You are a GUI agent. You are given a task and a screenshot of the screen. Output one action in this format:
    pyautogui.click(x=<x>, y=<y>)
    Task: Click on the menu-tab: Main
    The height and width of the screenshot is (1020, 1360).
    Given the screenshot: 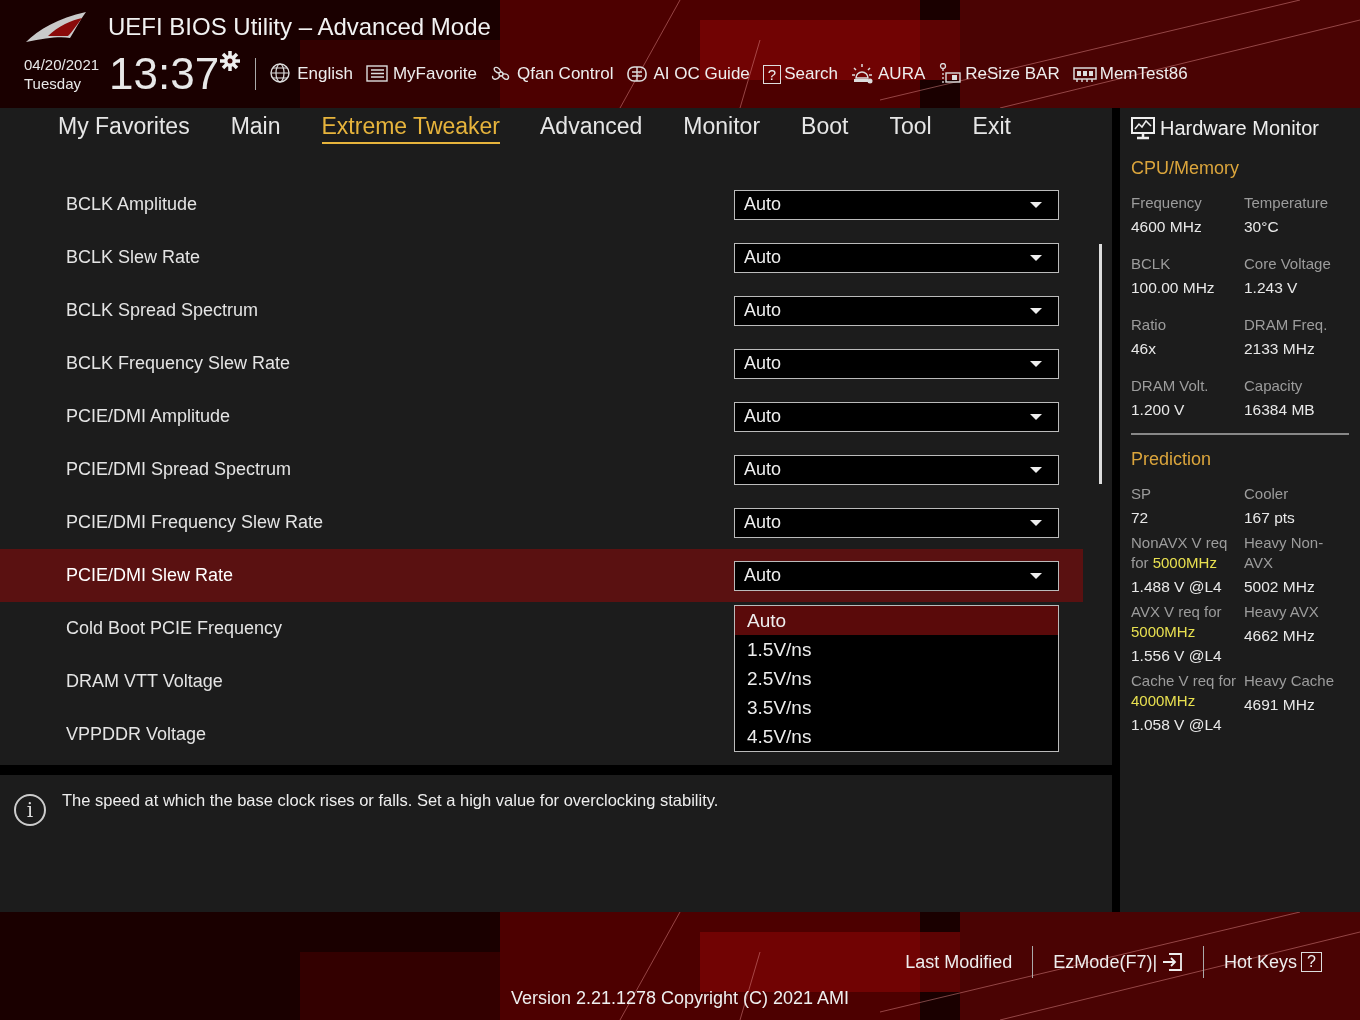 What is the action you would take?
    pyautogui.click(x=265, y=128)
    